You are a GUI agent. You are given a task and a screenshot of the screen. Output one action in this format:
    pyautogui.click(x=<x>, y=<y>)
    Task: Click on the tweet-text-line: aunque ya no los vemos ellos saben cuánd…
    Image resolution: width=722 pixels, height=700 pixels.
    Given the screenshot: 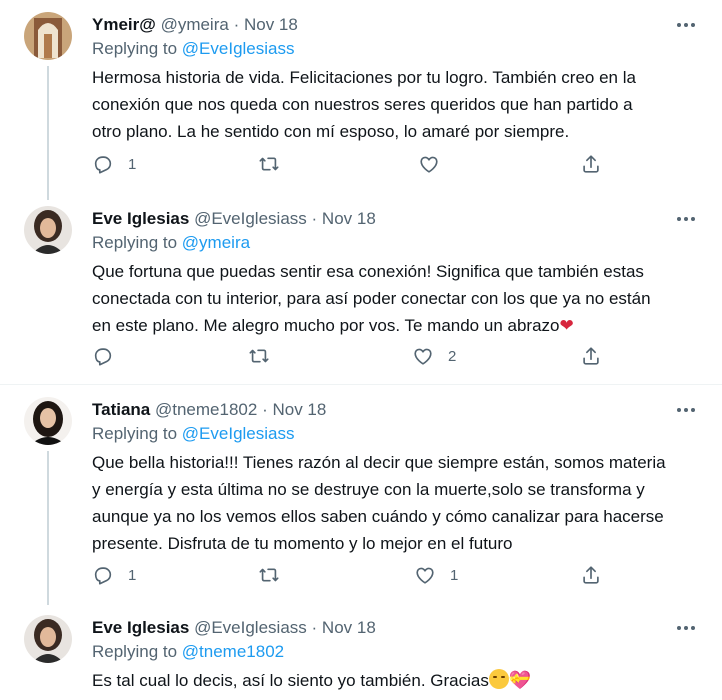 What is the action you would take?
    pyautogui.click(x=378, y=516)
    